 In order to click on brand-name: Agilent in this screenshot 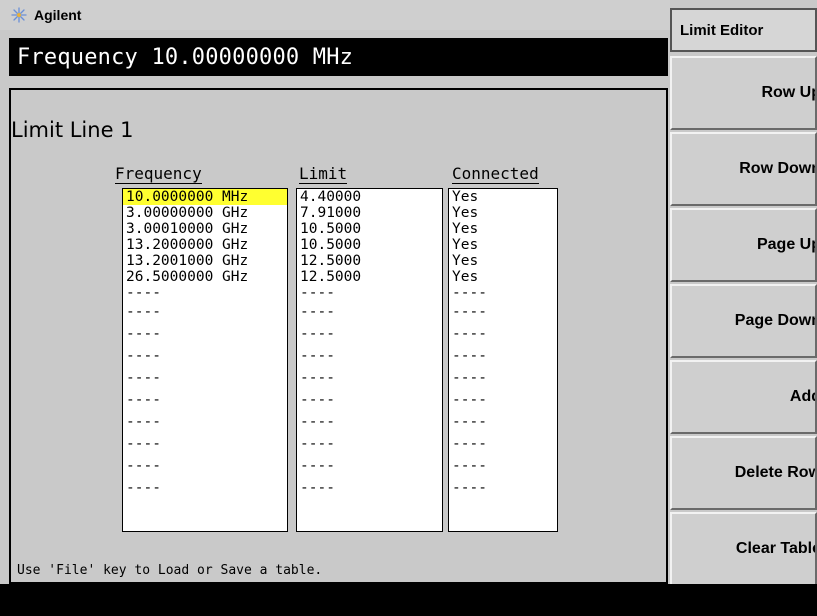, I will do `click(58, 15)`.